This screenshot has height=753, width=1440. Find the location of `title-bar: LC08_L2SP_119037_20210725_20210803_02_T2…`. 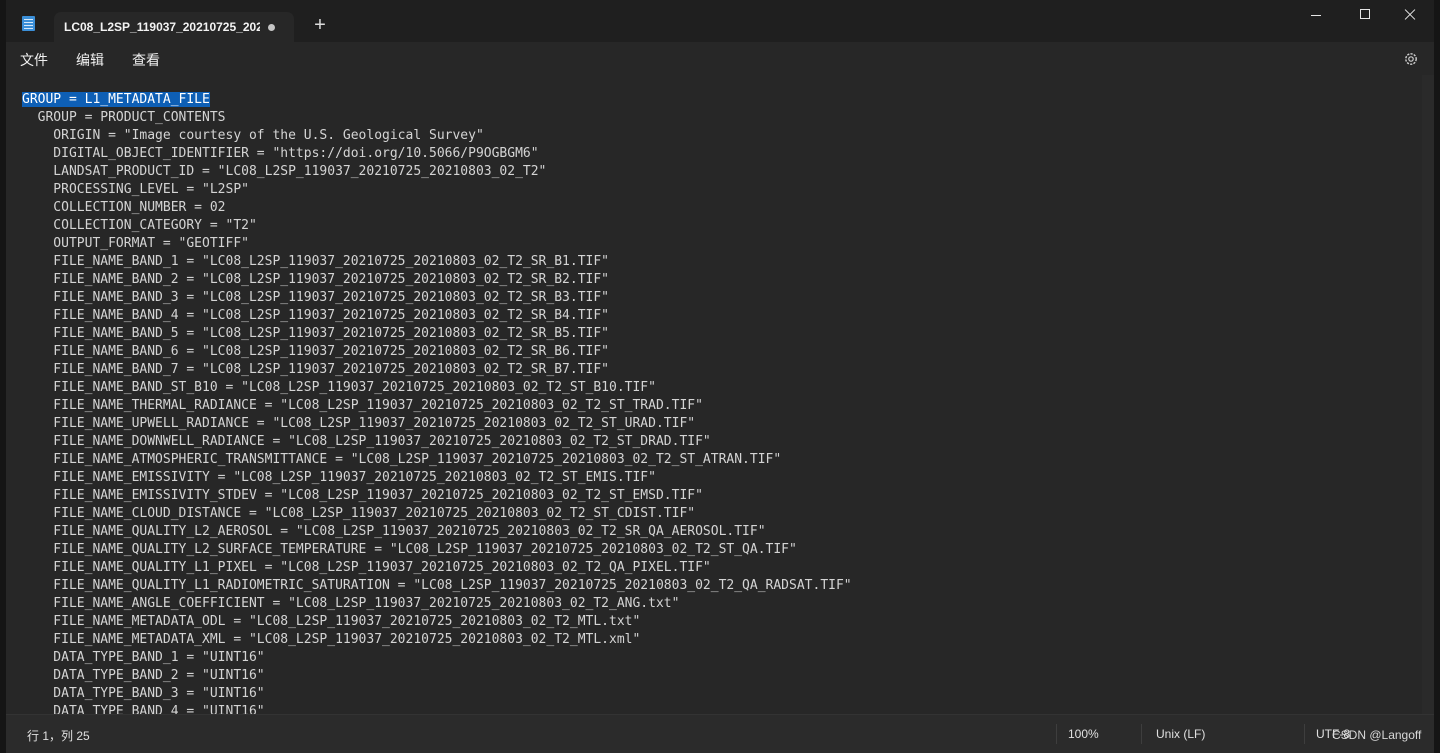

title-bar: LC08_L2SP_119037_20210725_20210803_02_T2… is located at coordinates (720, 21).